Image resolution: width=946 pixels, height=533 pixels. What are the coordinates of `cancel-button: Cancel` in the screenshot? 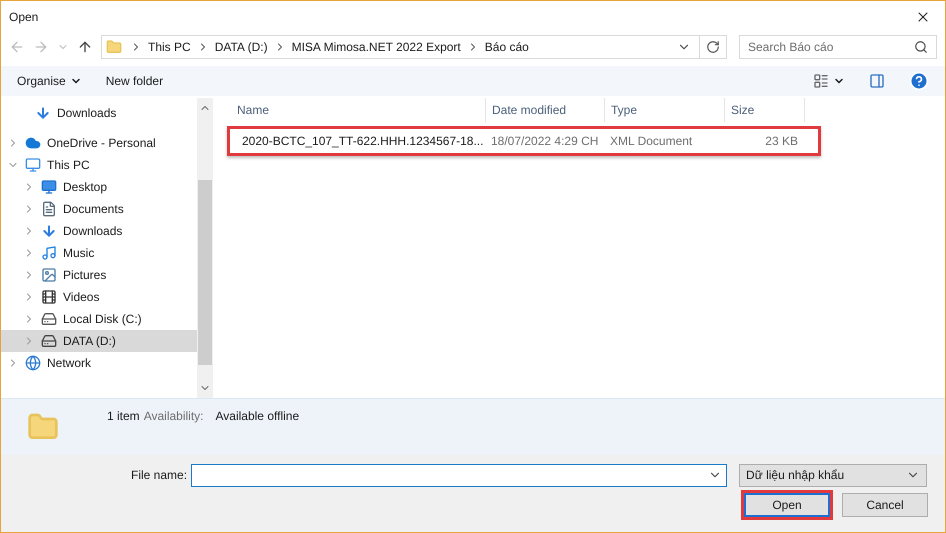 It's located at (885, 505).